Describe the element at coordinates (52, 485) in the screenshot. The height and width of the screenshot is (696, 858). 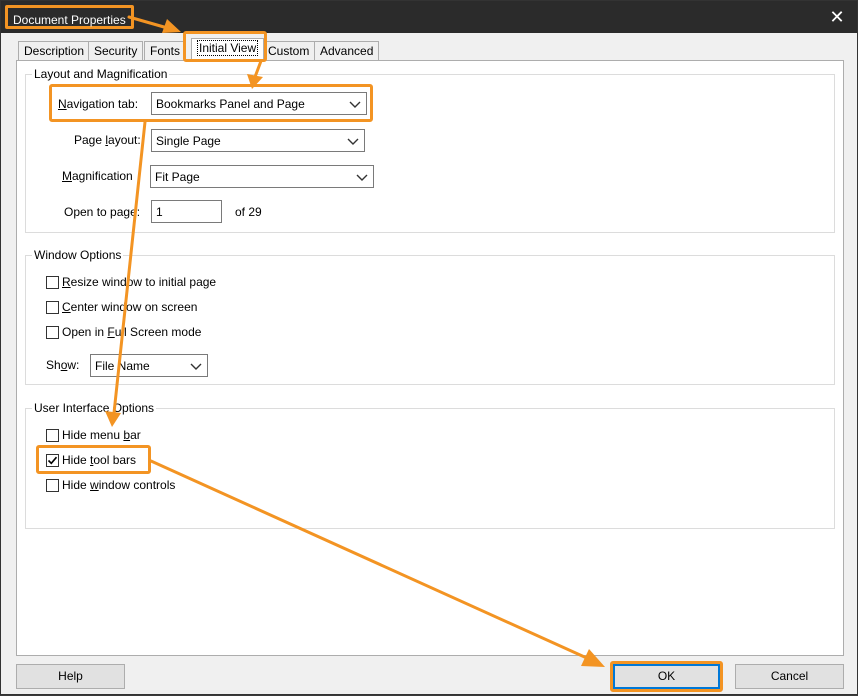
I see `hide-window-controls-checkbox` at that location.